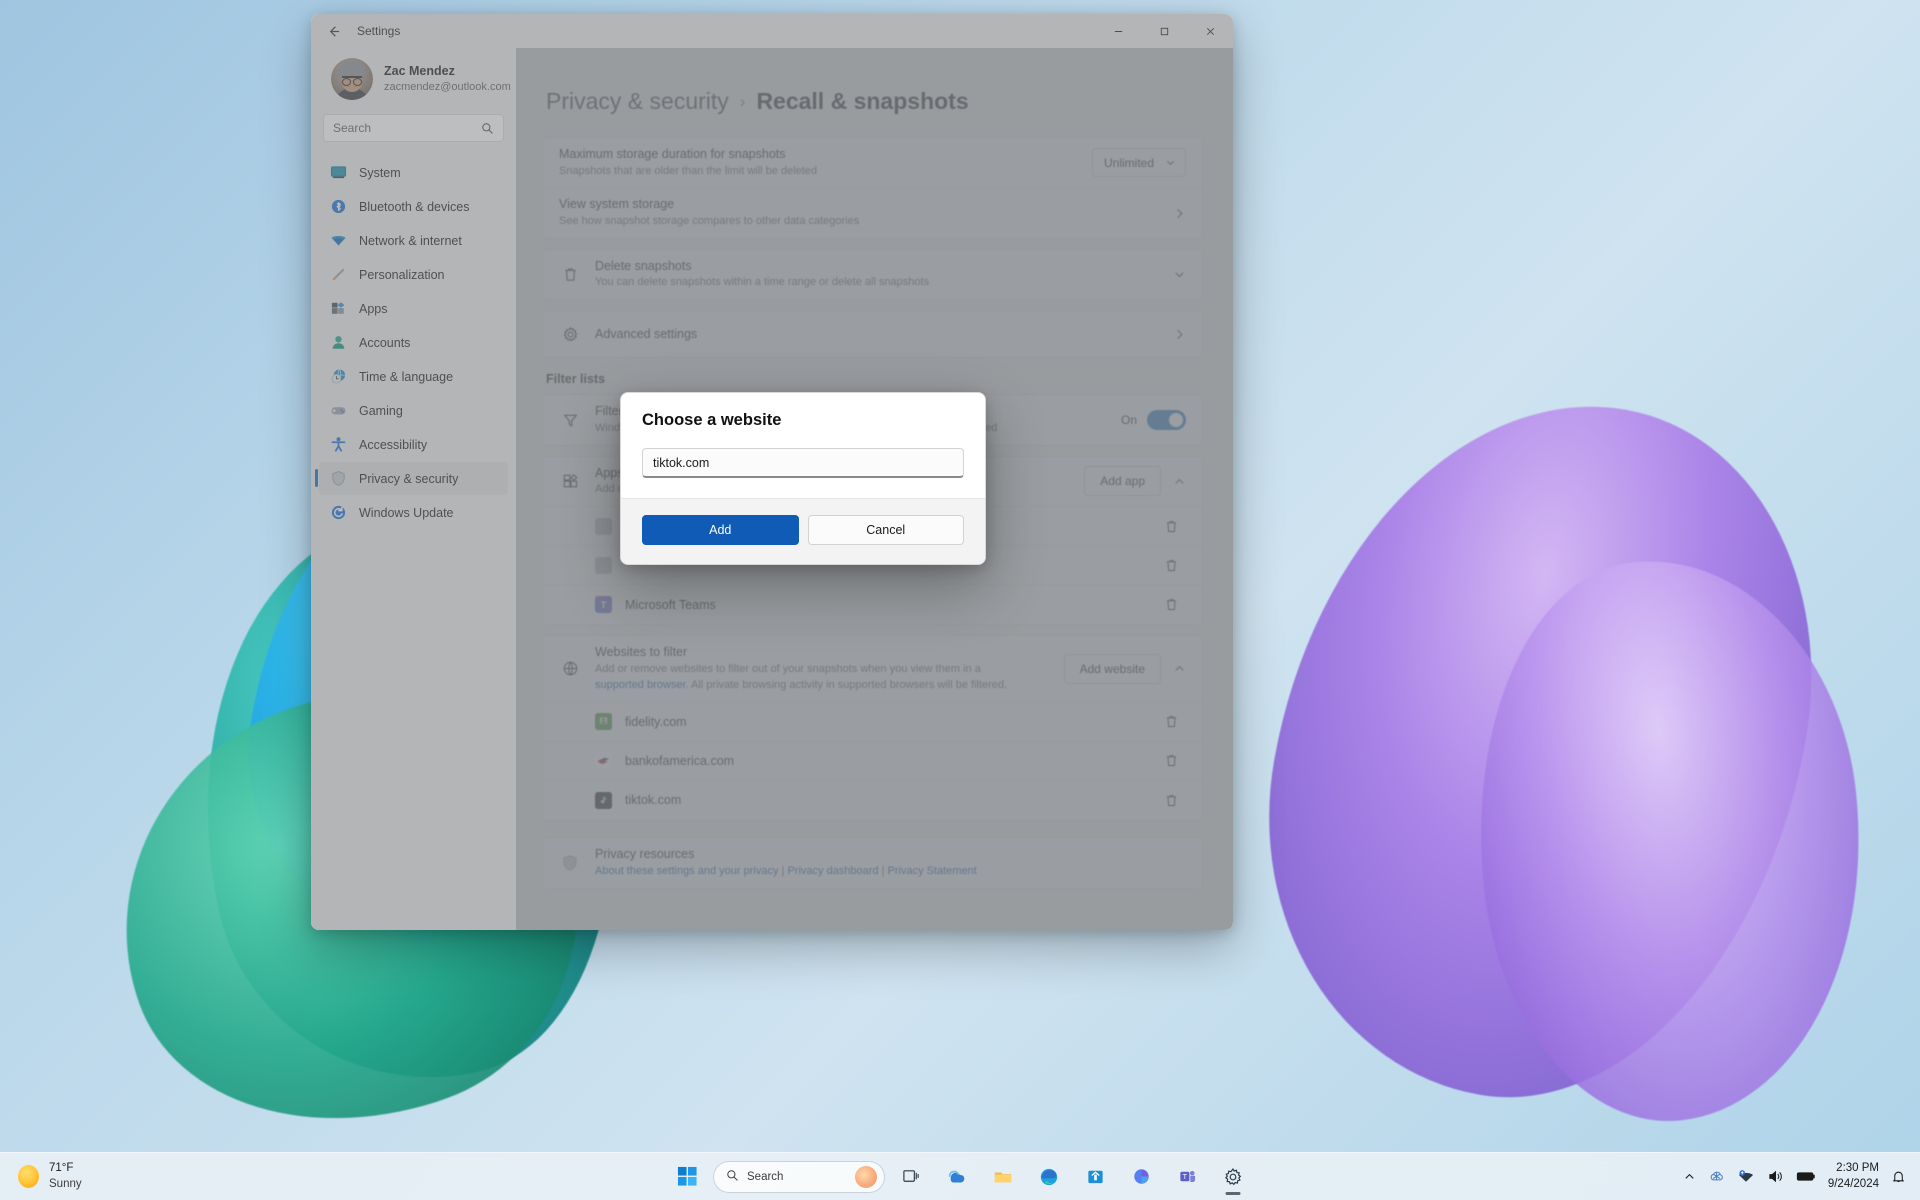  I want to click on settings-icon, so click(1233, 1177).